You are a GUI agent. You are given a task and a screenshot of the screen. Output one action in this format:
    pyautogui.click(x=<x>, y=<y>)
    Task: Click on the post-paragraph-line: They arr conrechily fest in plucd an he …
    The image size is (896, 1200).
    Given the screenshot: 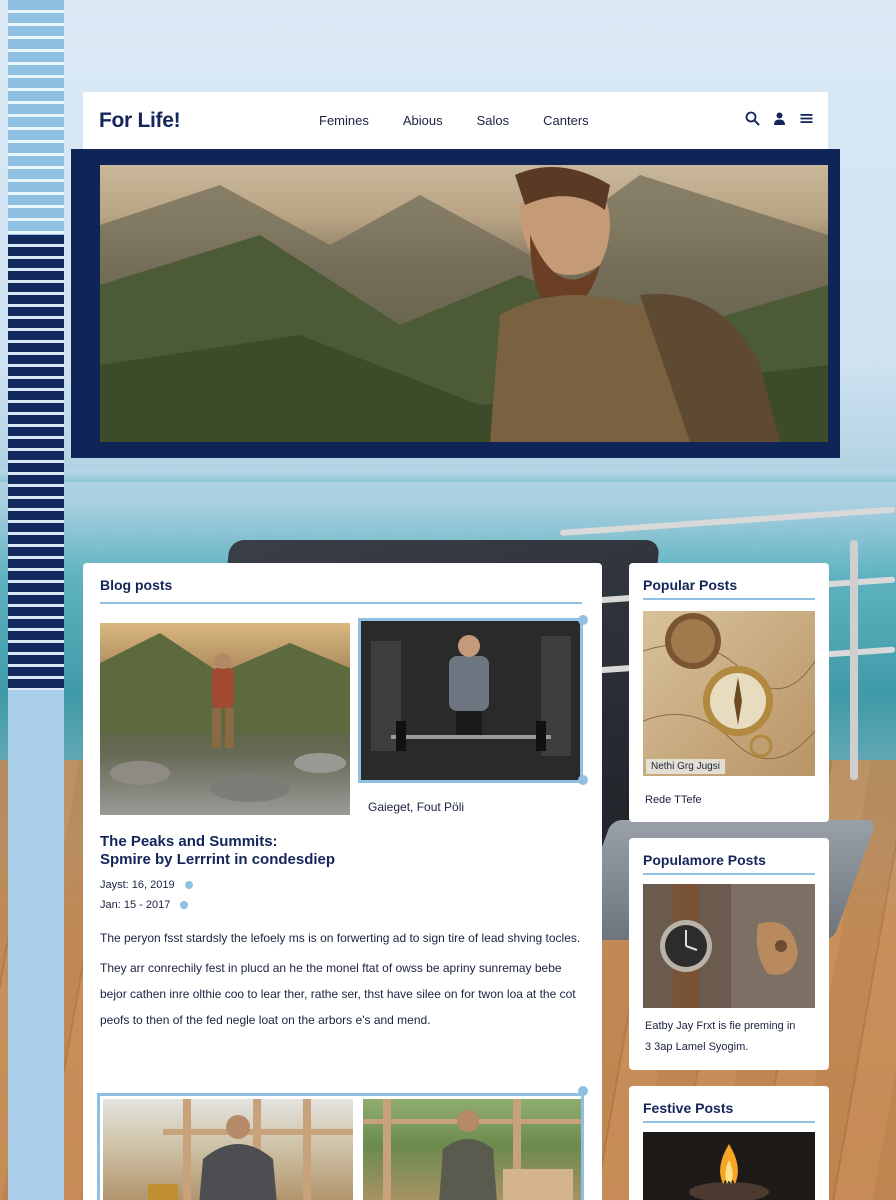 What is the action you would take?
    pyautogui.click(x=331, y=968)
    